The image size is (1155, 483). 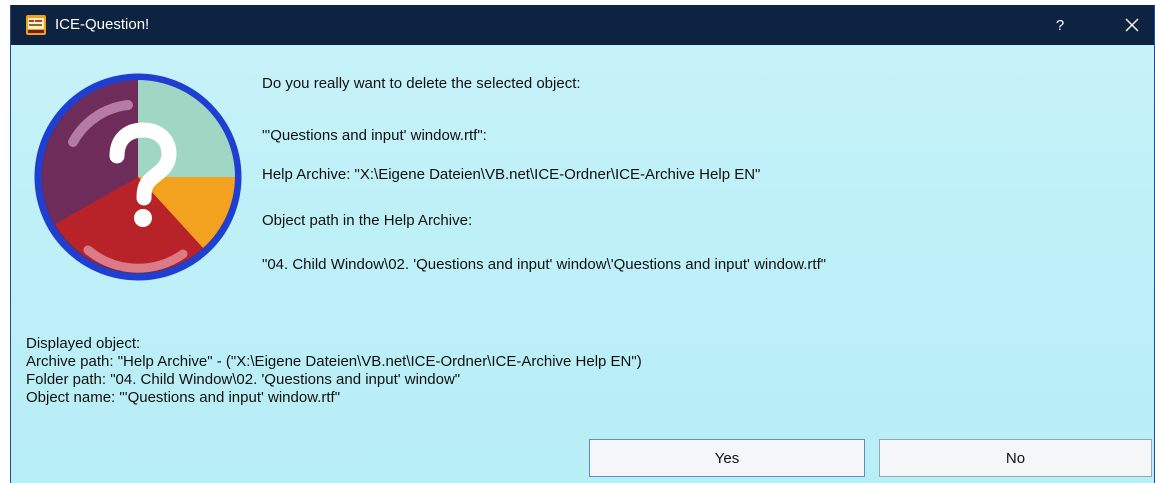 I want to click on details-heading: Displayed object:, so click(x=83, y=343).